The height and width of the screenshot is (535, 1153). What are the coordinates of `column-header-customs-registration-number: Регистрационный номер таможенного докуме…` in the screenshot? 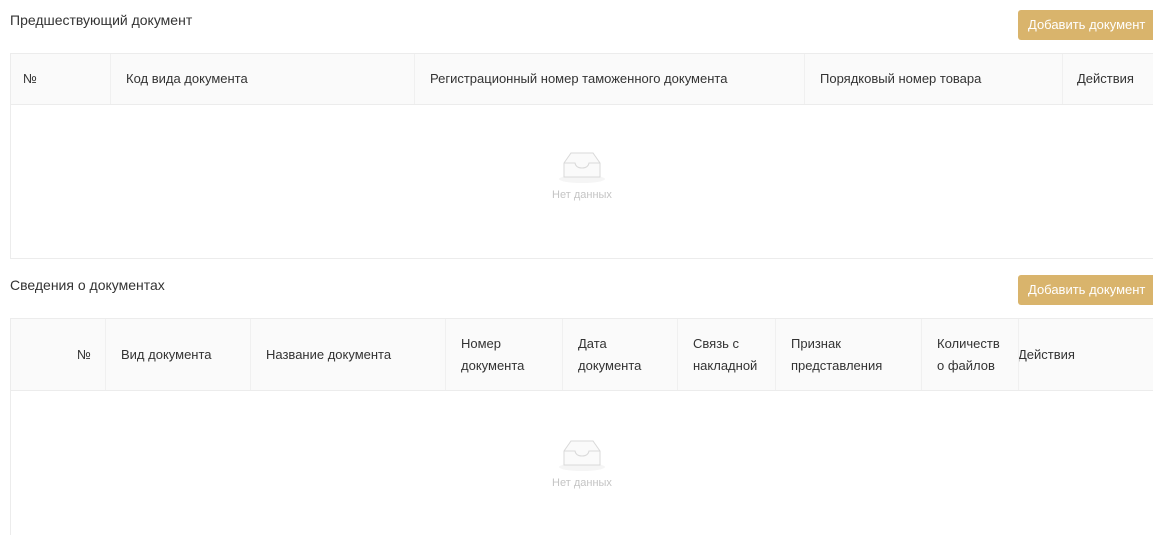 It's located at (616, 79).